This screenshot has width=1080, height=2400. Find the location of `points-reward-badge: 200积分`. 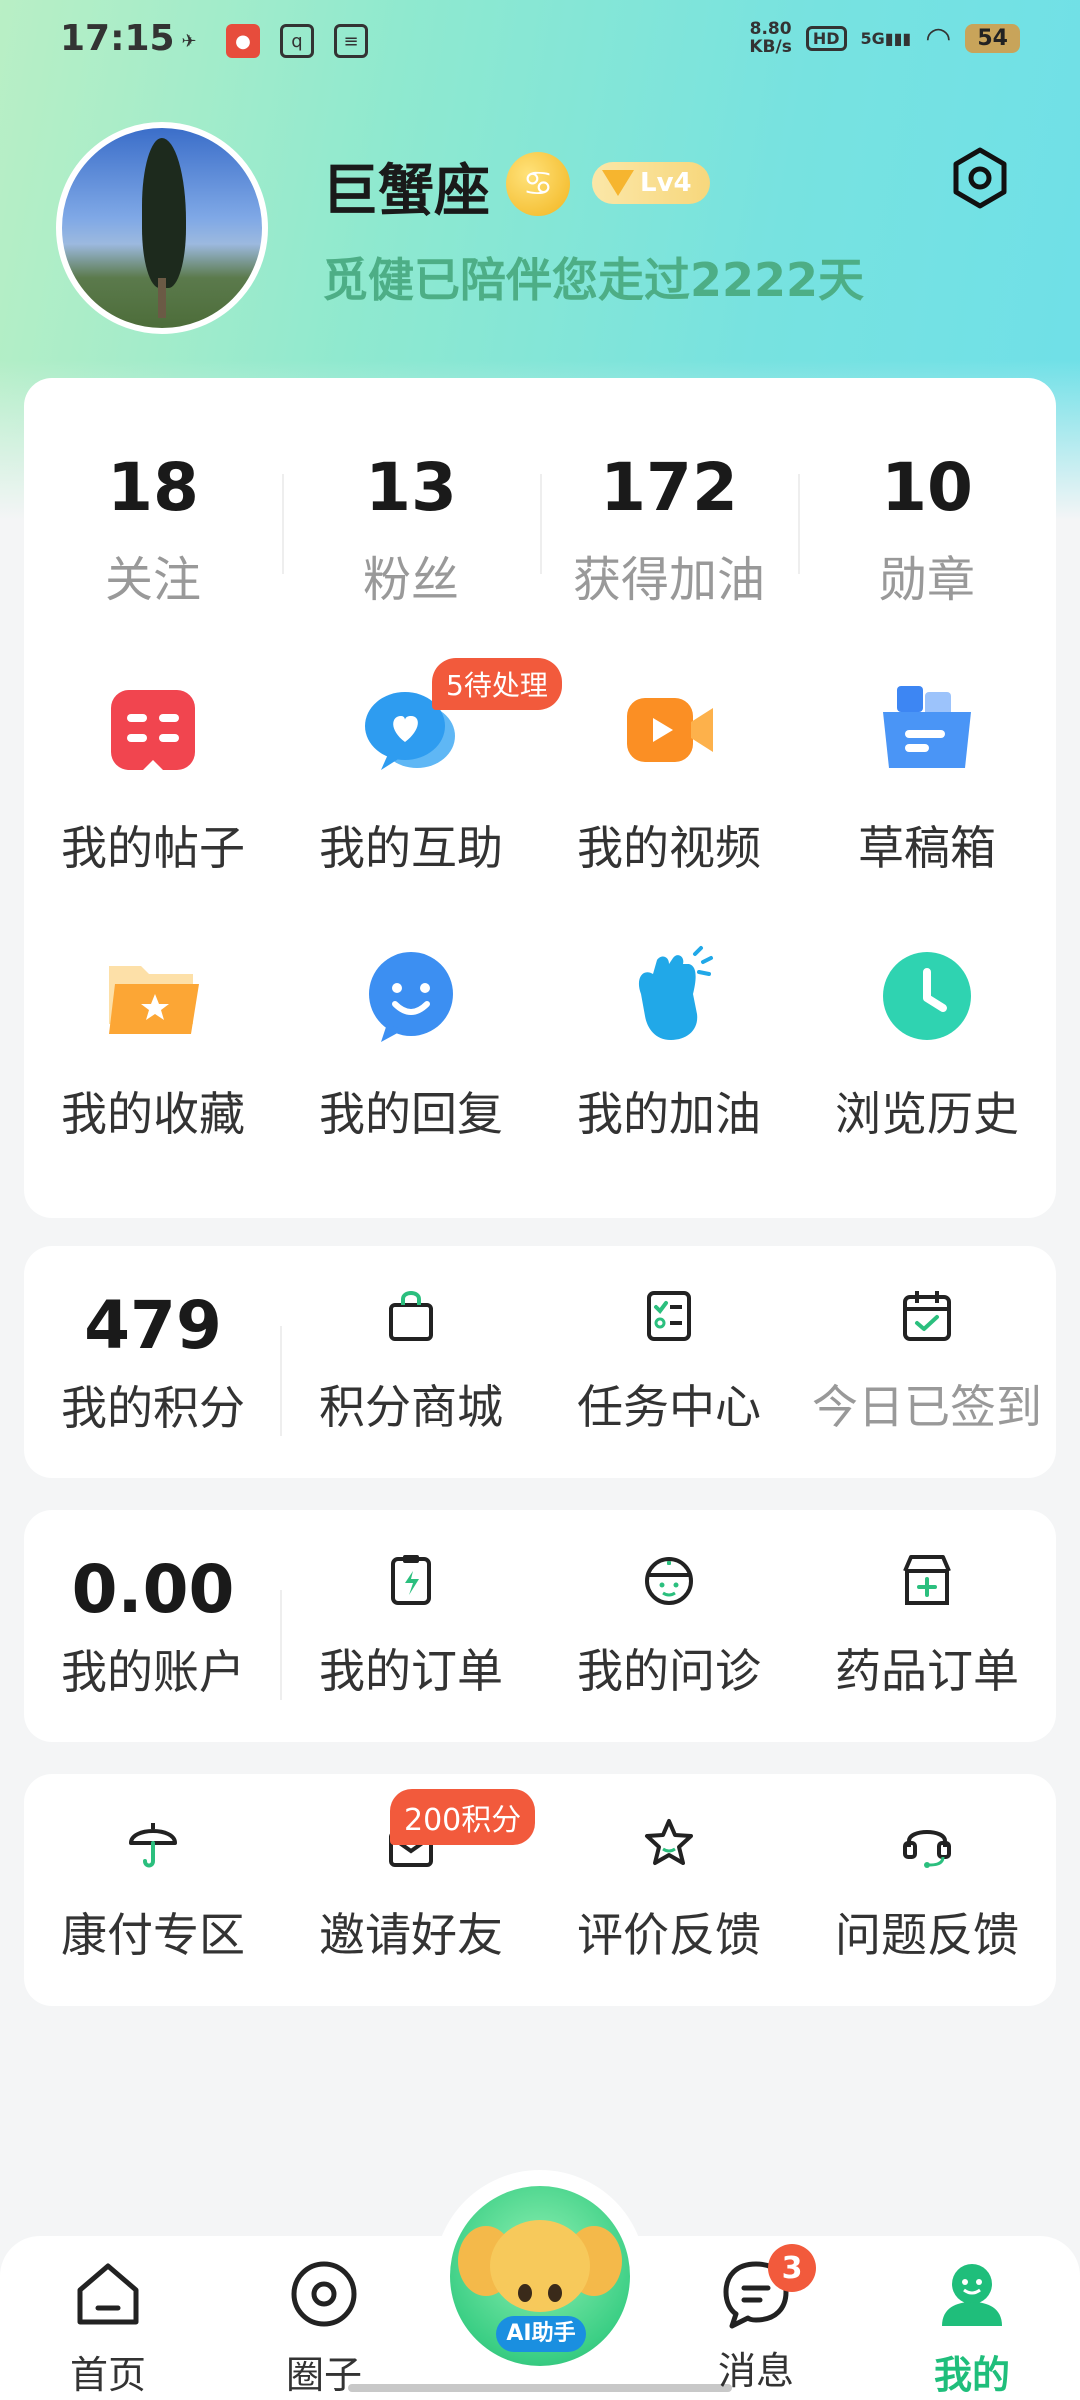

points-reward-badge: 200积分 is located at coordinates (463, 1817).